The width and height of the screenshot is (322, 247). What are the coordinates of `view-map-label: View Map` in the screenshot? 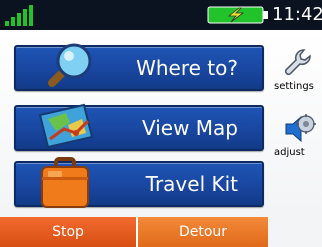 It's located at (189, 128).